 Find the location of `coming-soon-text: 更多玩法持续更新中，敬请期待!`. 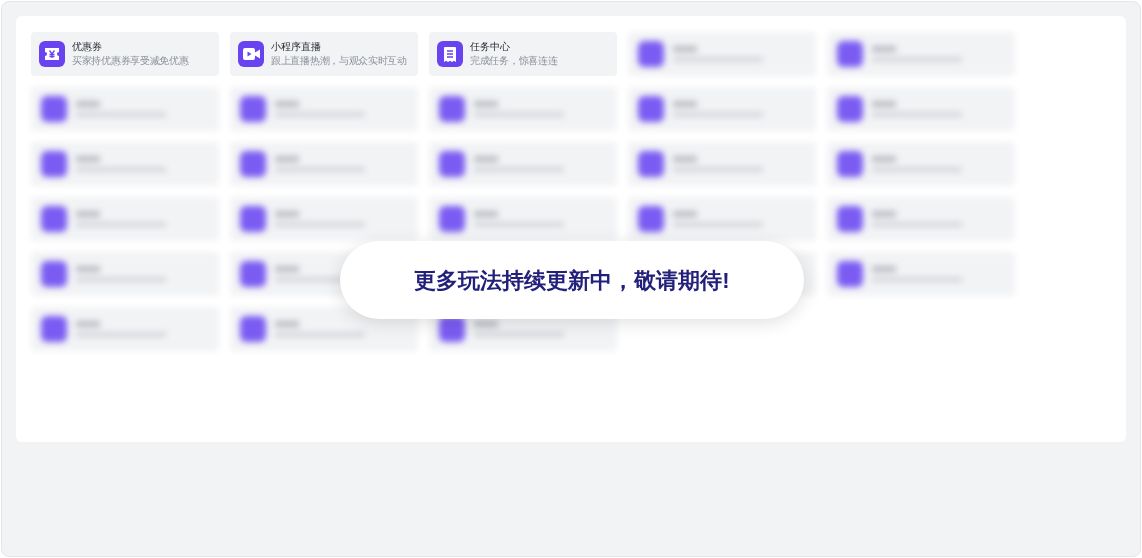

coming-soon-text: 更多玩法持续更新中，敬请期待! is located at coordinates (572, 280).